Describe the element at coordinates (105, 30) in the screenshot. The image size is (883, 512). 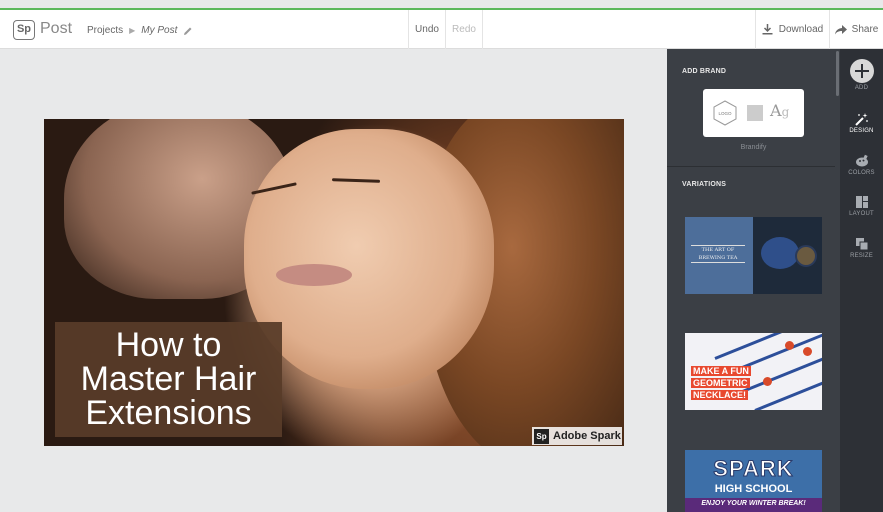
I see `breadcrumb-projects: Projects` at that location.